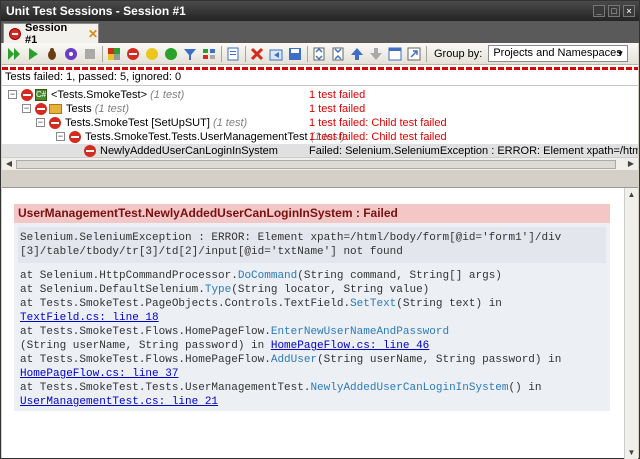 Image resolution: width=640 pixels, height=459 pixels. I want to click on track-icon, so click(414, 54).